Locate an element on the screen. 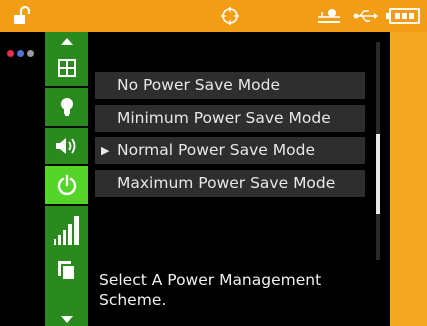 Image resolution: width=427 pixels, height=326 pixels. power-icon is located at coordinates (66, 185).